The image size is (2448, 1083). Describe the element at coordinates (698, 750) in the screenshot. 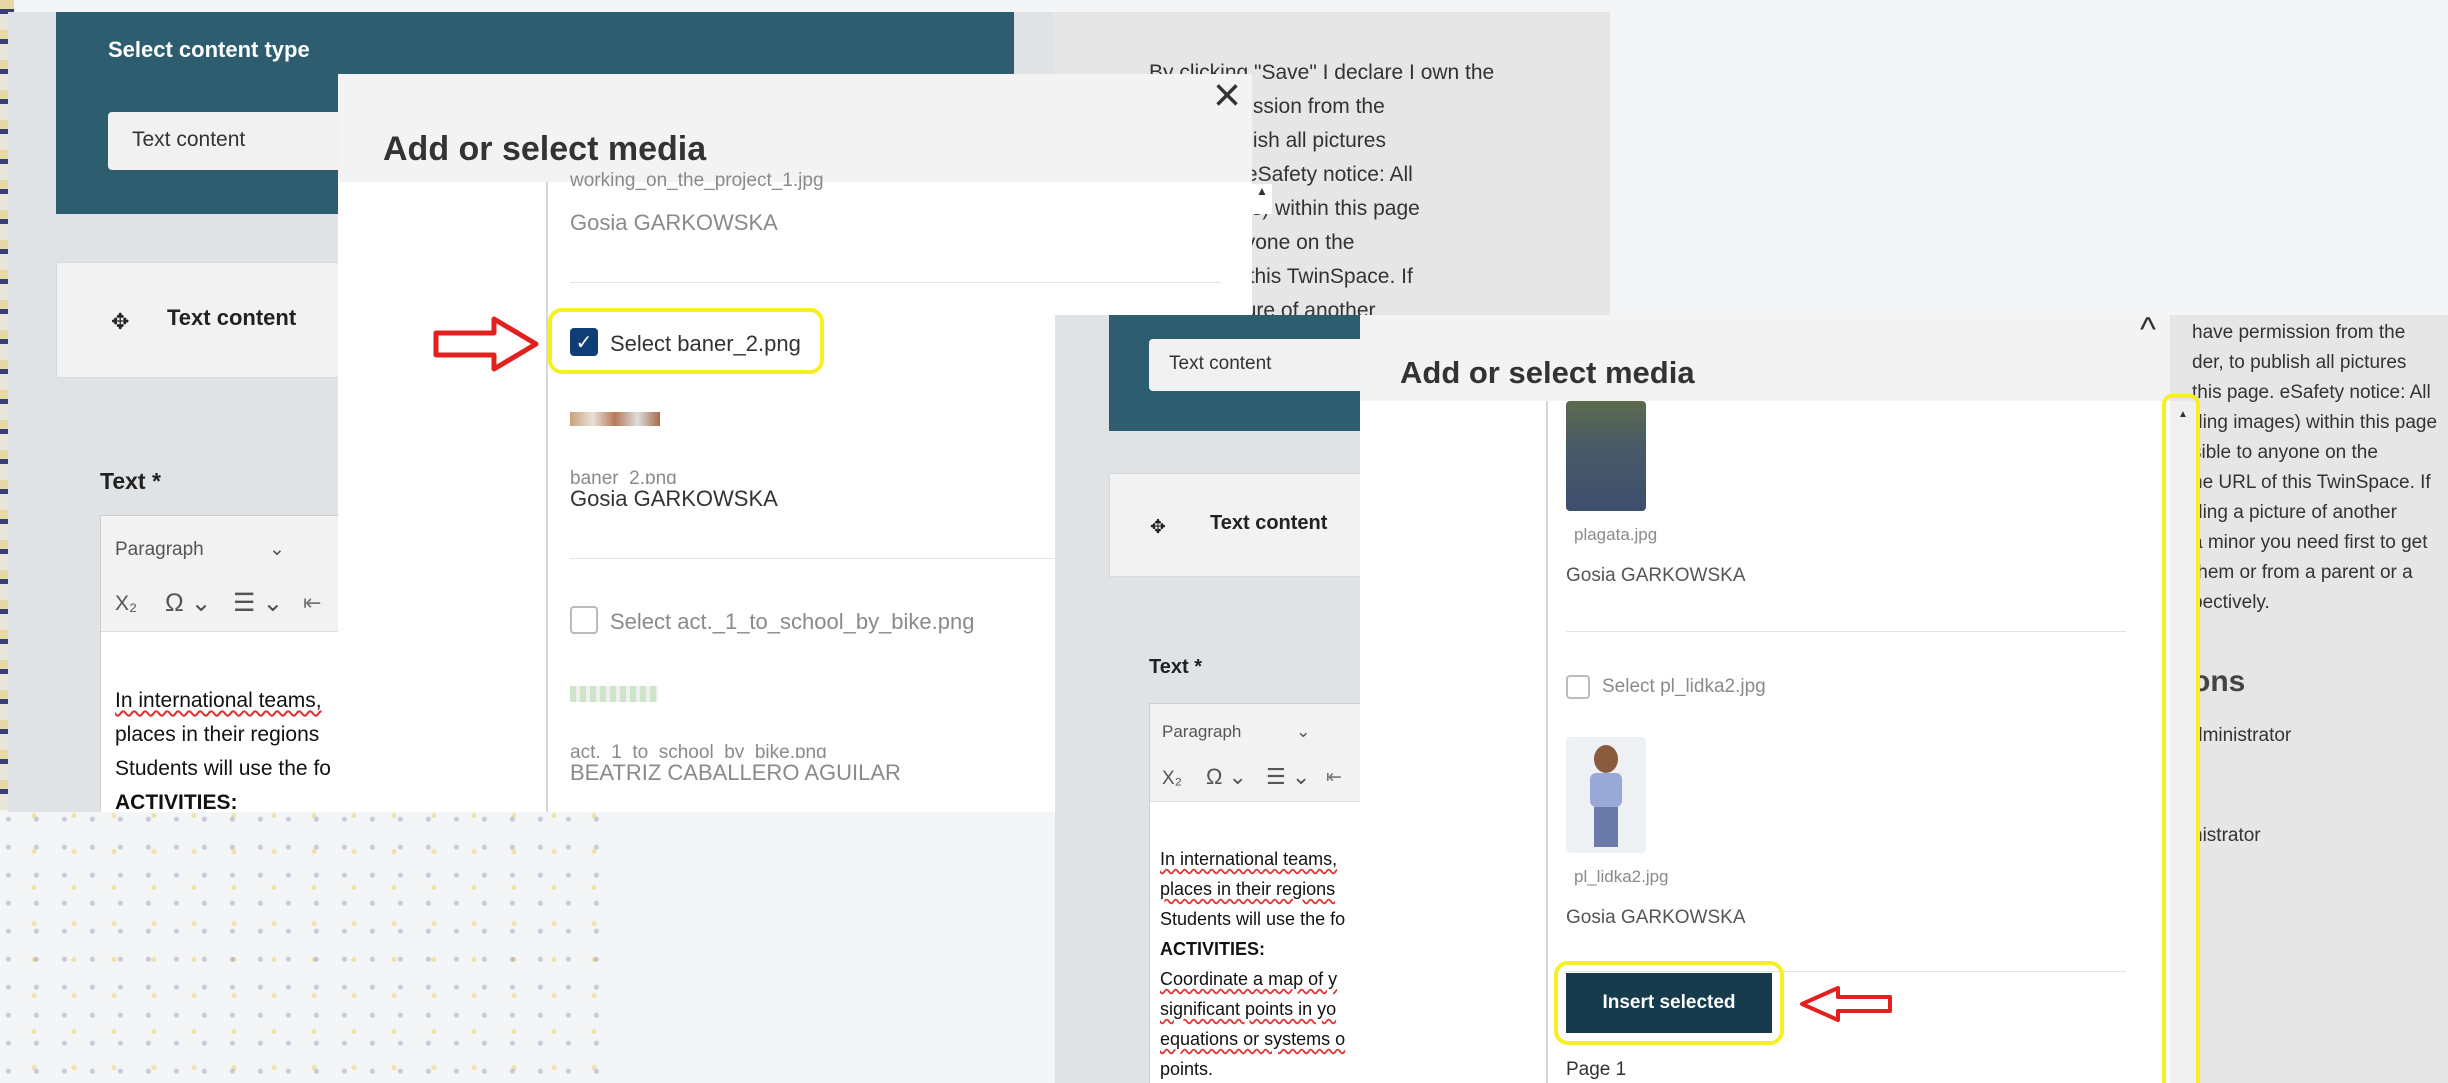

I see `file-name: act._1_to_school_by_bike.png` at that location.